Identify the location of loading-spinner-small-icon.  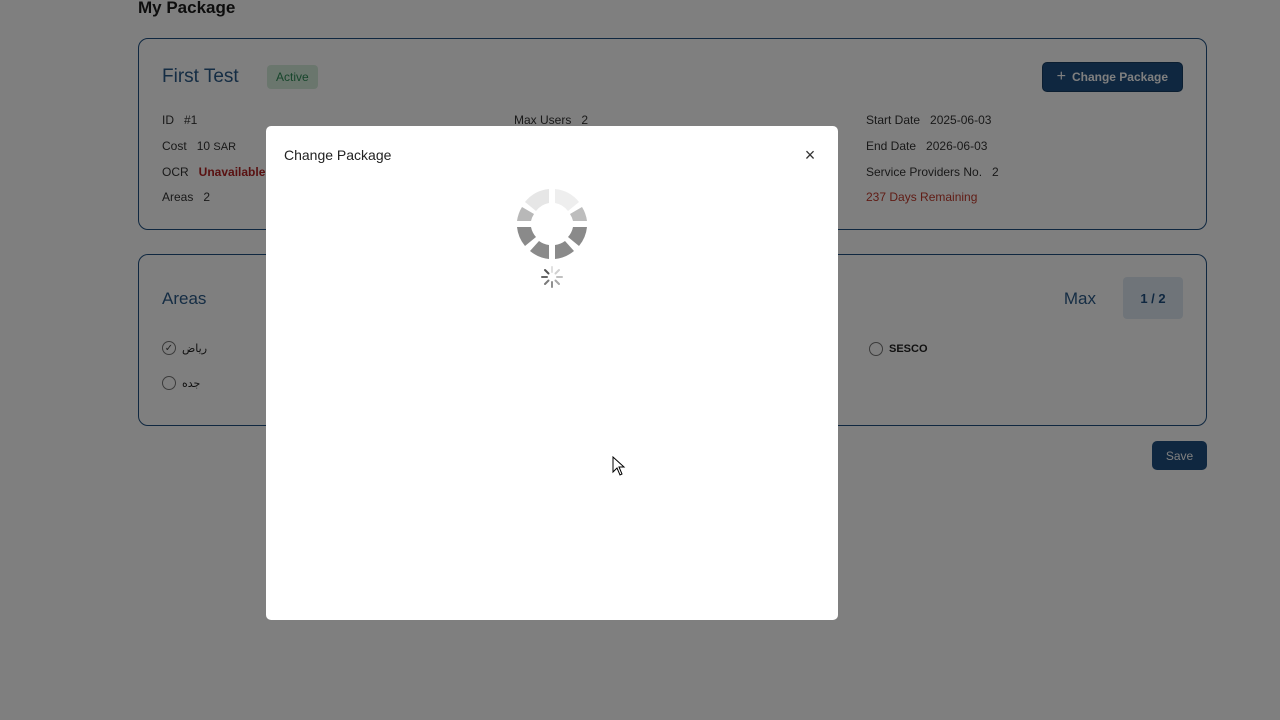
(552, 277).